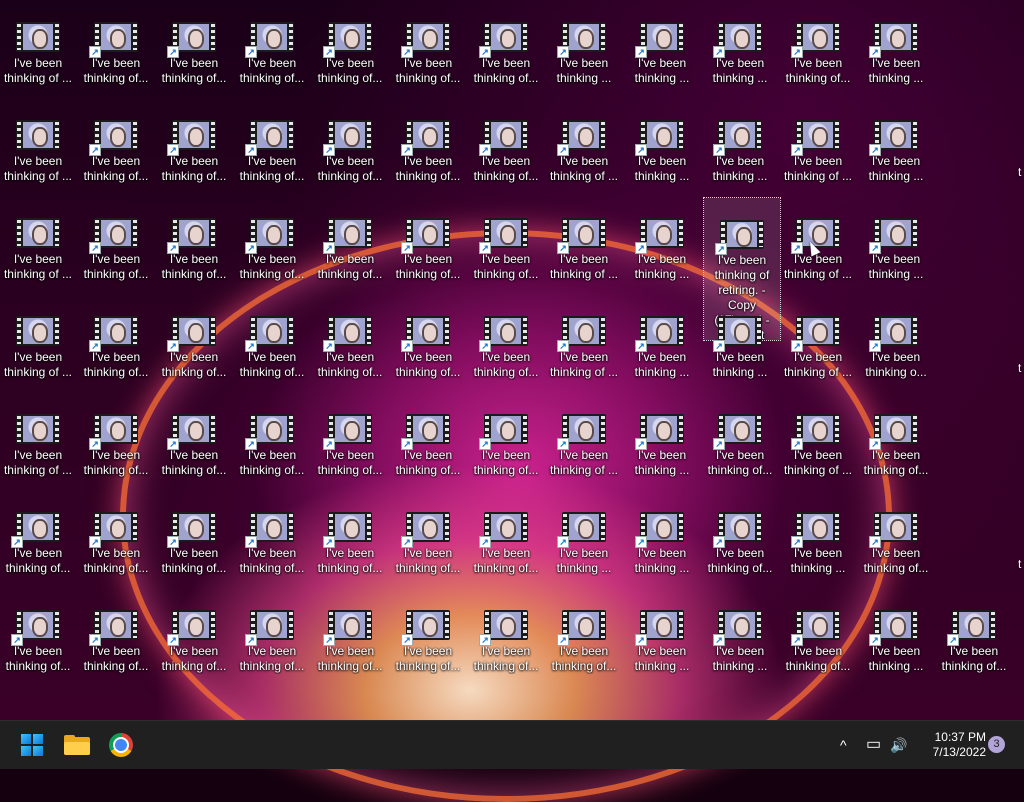  Describe the element at coordinates (898, 745) in the screenshot. I see `volume-icon: 🔊` at that location.